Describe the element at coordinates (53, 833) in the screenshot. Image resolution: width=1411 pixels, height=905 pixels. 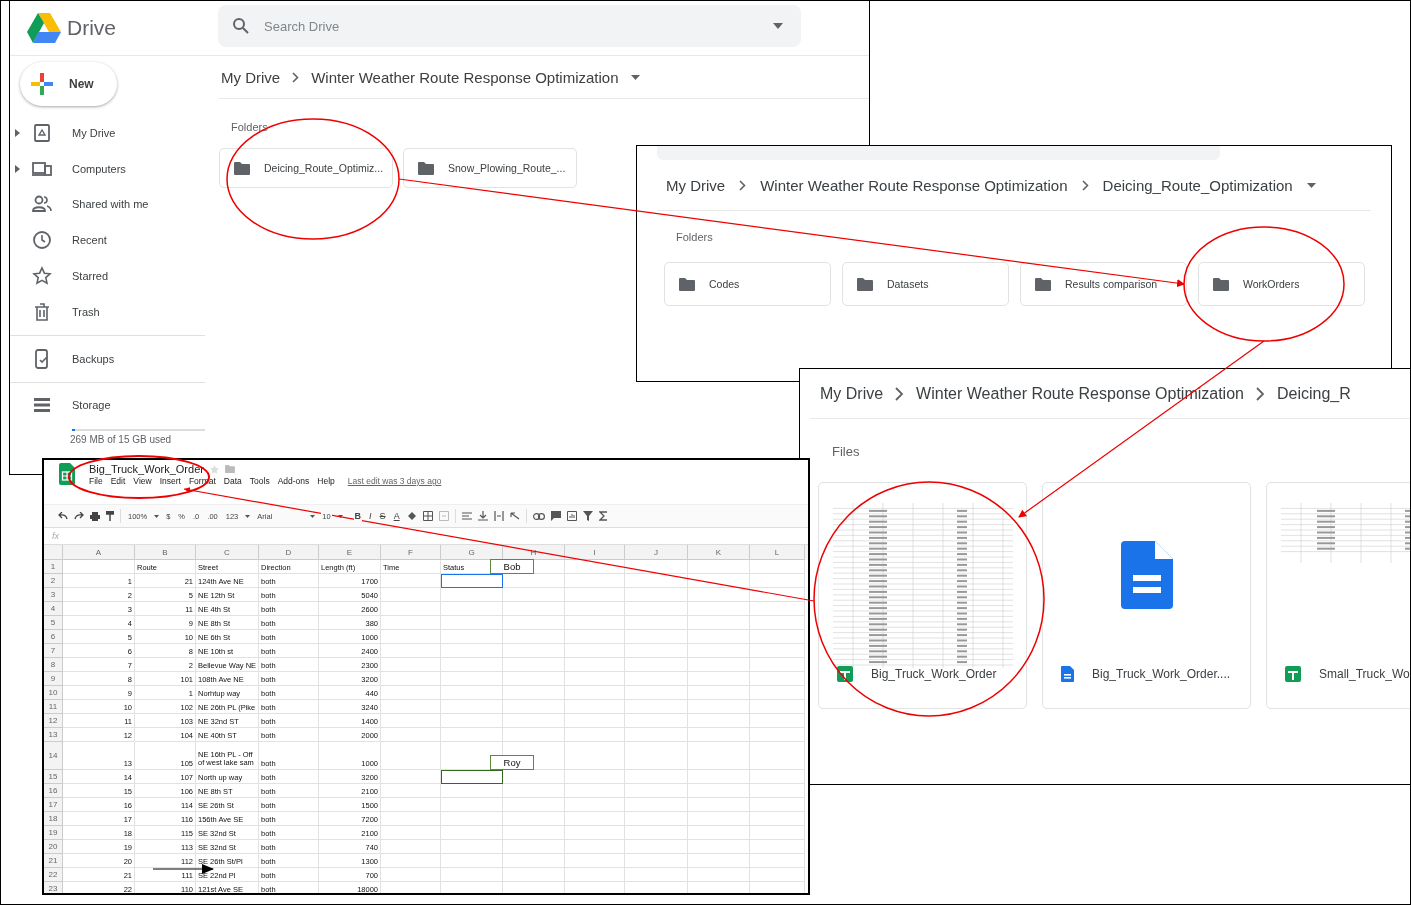
I see `row-header: 19` at that location.